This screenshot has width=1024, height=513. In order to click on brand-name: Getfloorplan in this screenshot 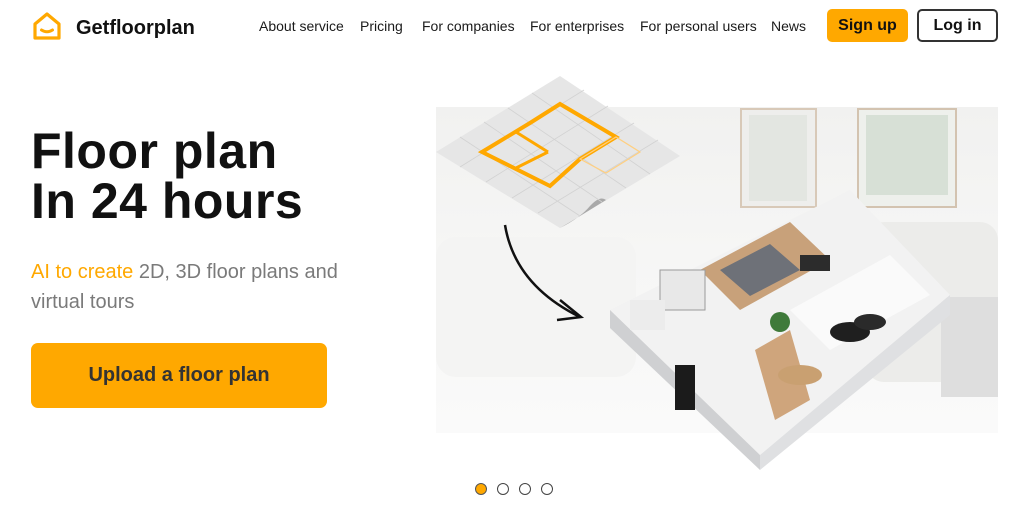, I will do `click(135, 28)`.